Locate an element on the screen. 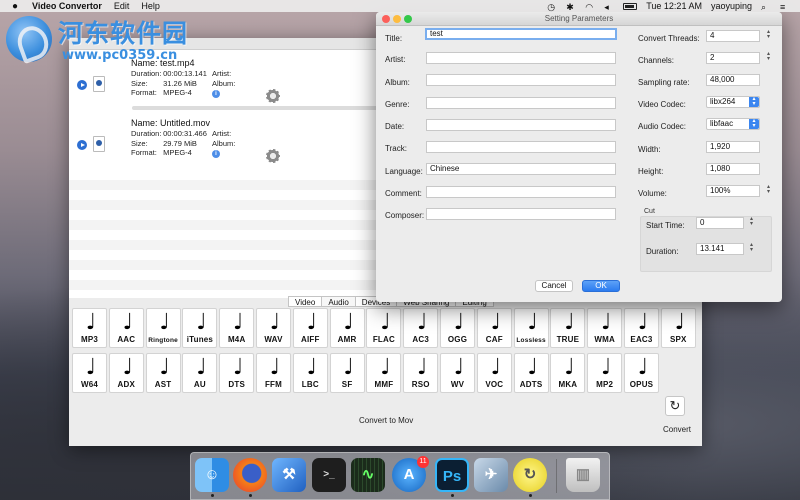 The image size is (800, 500). format-button-mmf: ♩ MMF is located at coordinates (384, 373).